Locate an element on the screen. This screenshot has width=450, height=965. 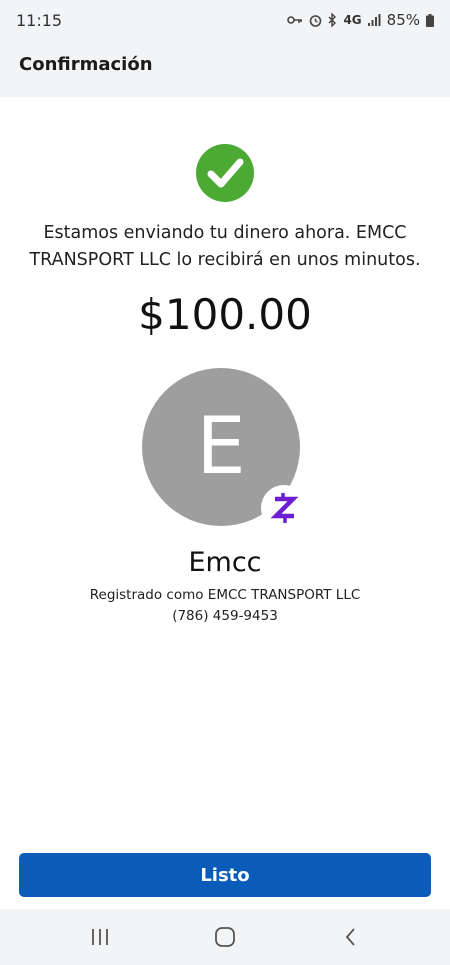
recent-apps-icon is located at coordinates (100, 937).